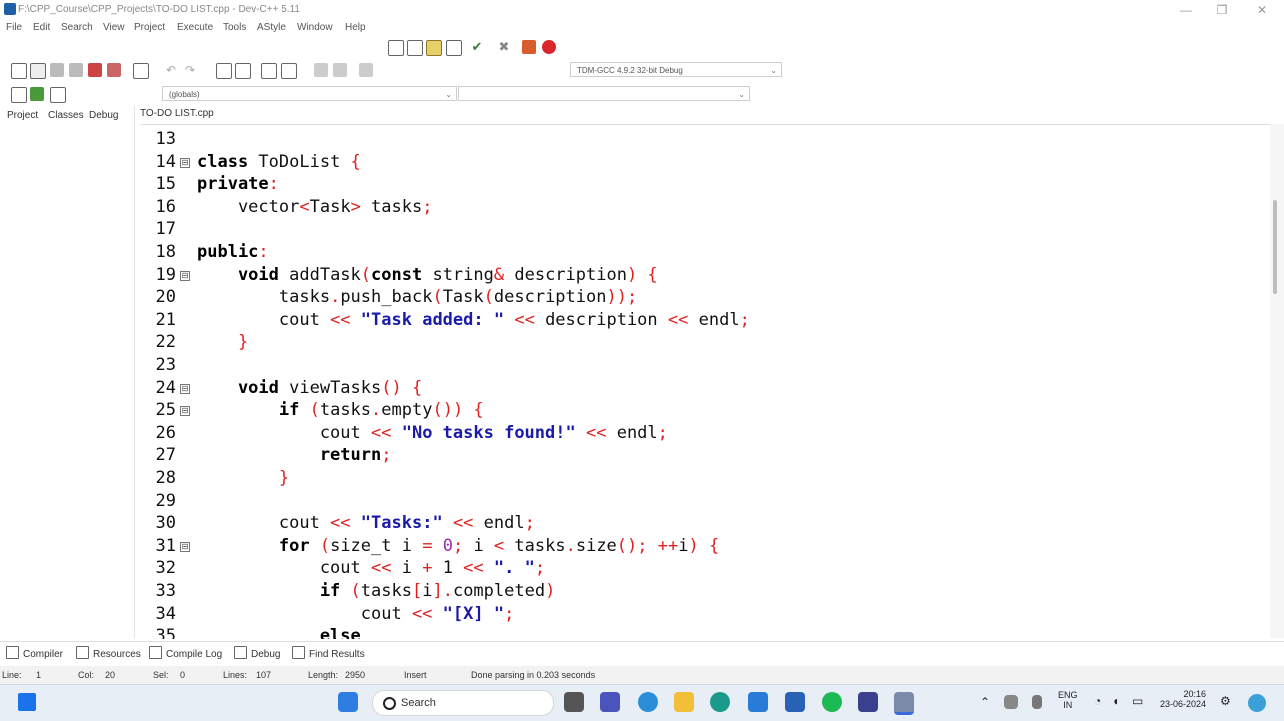  Describe the element at coordinates (289, 71) in the screenshot. I see `toggle-bookmark-icon` at that location.